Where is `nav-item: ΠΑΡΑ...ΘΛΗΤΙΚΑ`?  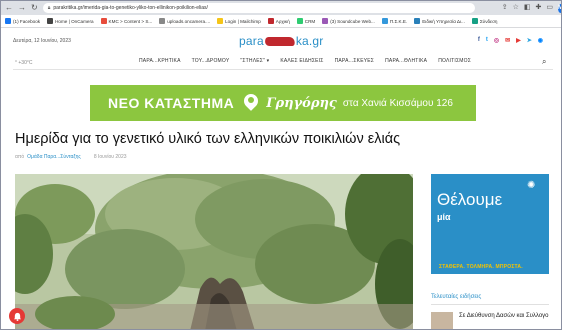 nav-item: ΠΑΡΑ...ΘΛΗΤΙΚΑ is located at coordinates (406, 61).